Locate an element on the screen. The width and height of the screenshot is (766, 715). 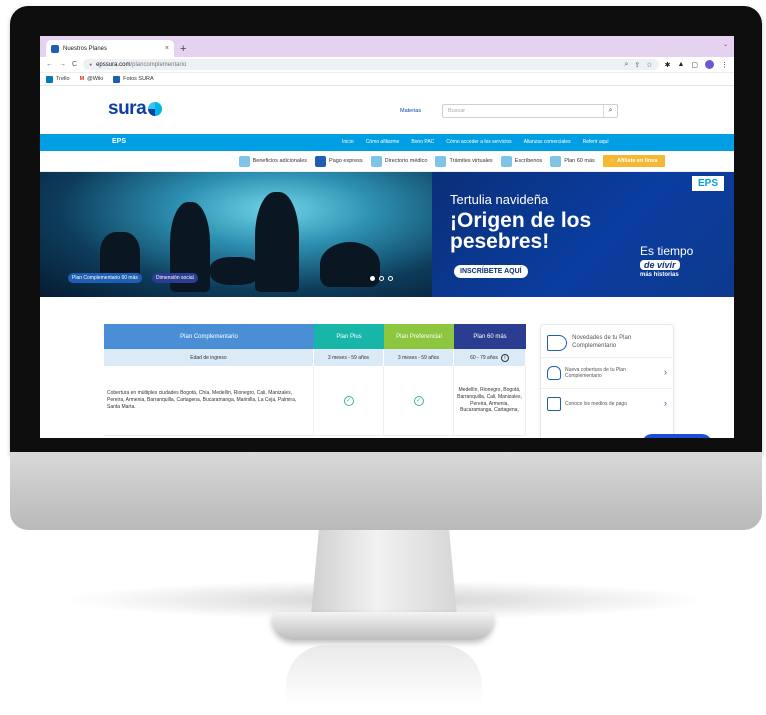
nav-link-afiliarme: Cómo afiliarme is located at coordinates (383, 142).